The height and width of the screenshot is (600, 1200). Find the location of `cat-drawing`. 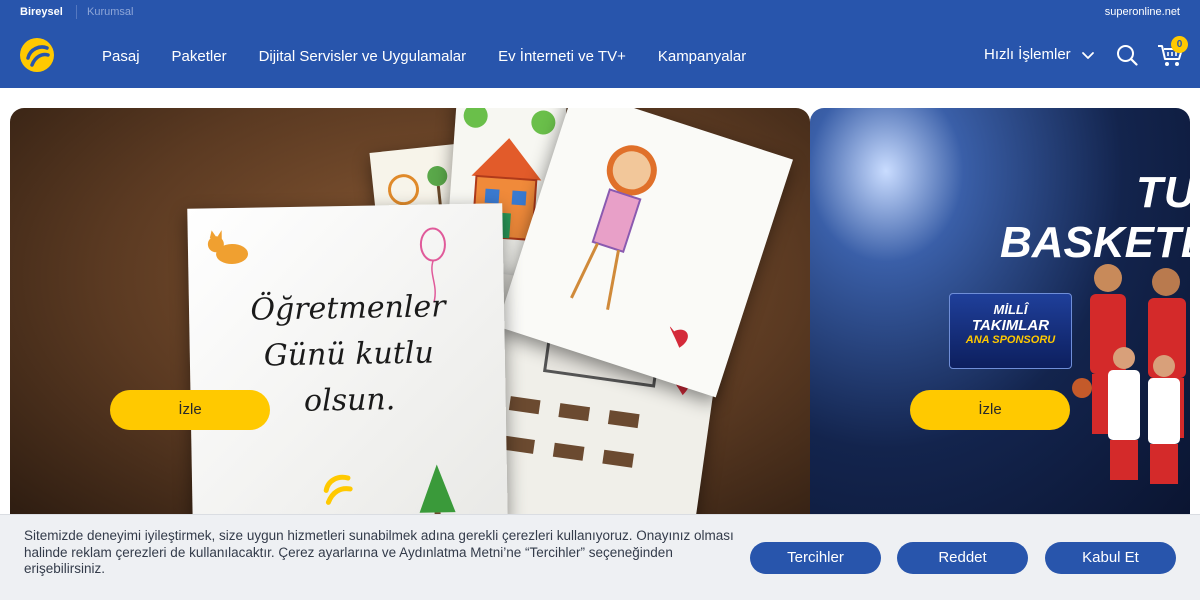

cat-drawing is located at coordinates (228, 247).